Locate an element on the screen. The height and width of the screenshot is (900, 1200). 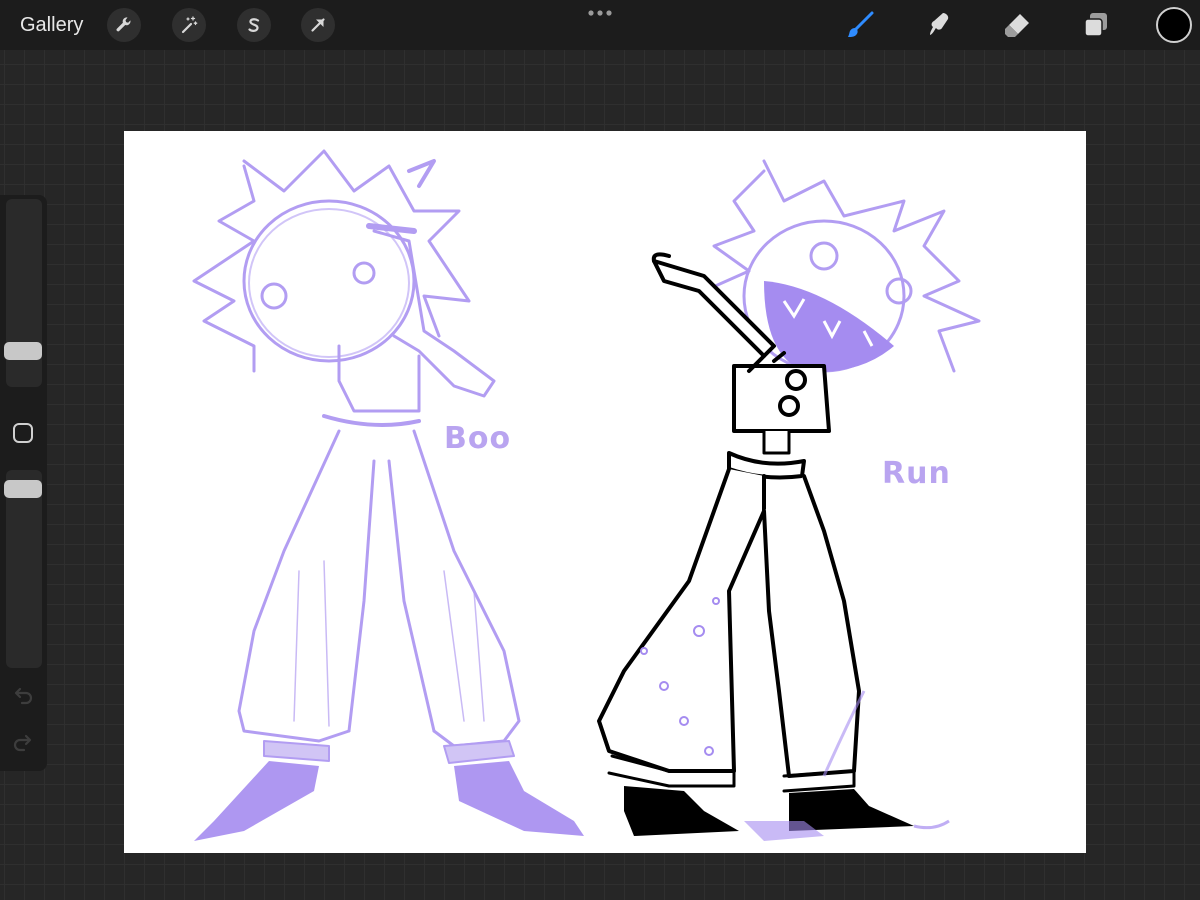
undo-icon is located at coordinates (23, 695).